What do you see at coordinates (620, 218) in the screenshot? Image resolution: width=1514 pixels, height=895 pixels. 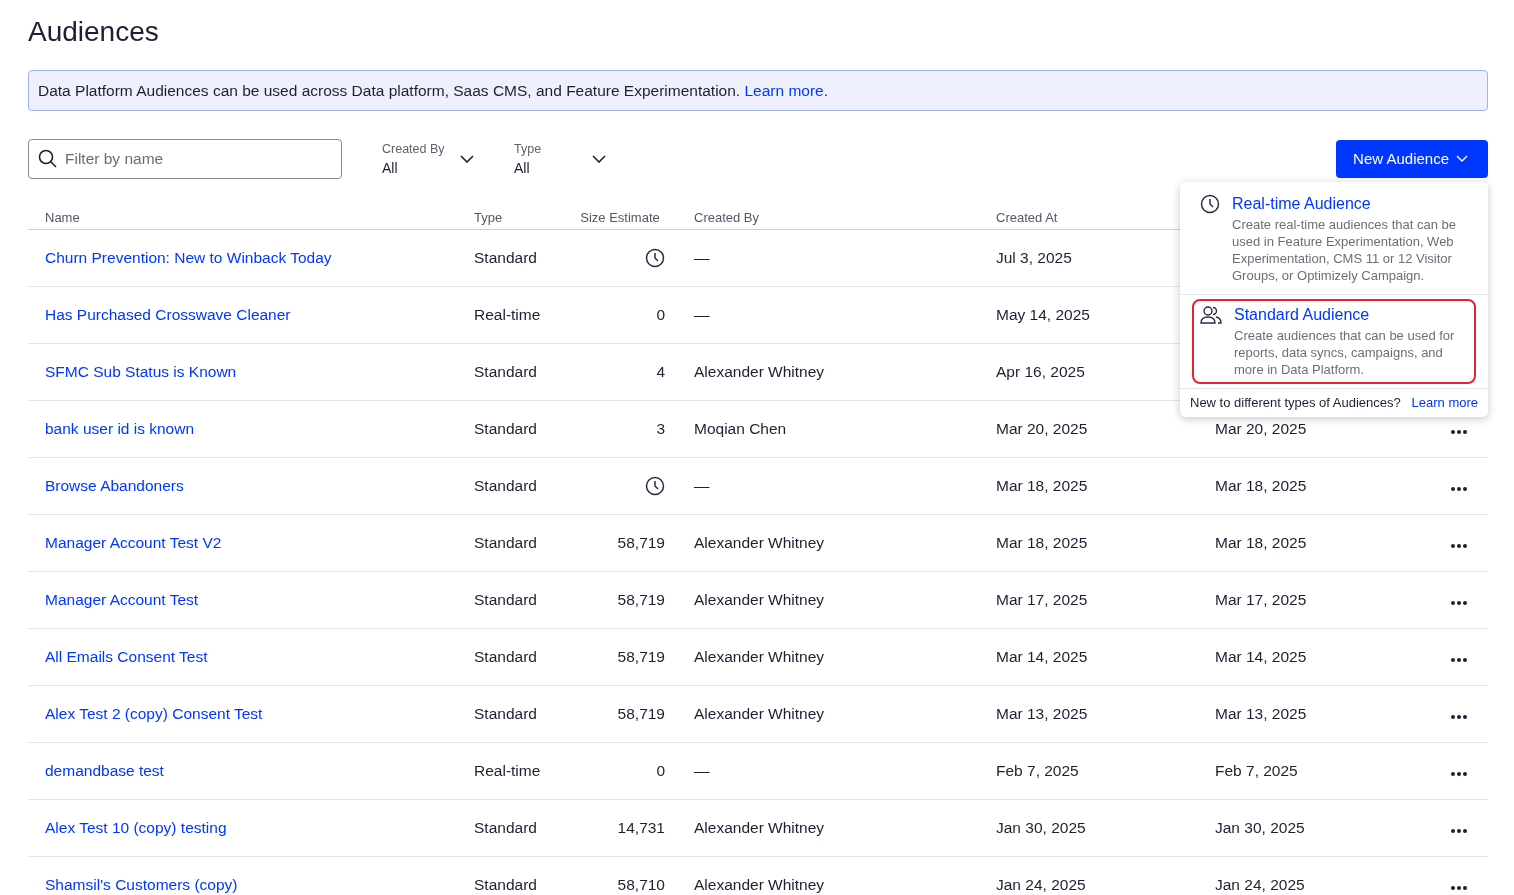 I see `column-header: Size Estimate` at bounding box center [620, 218].